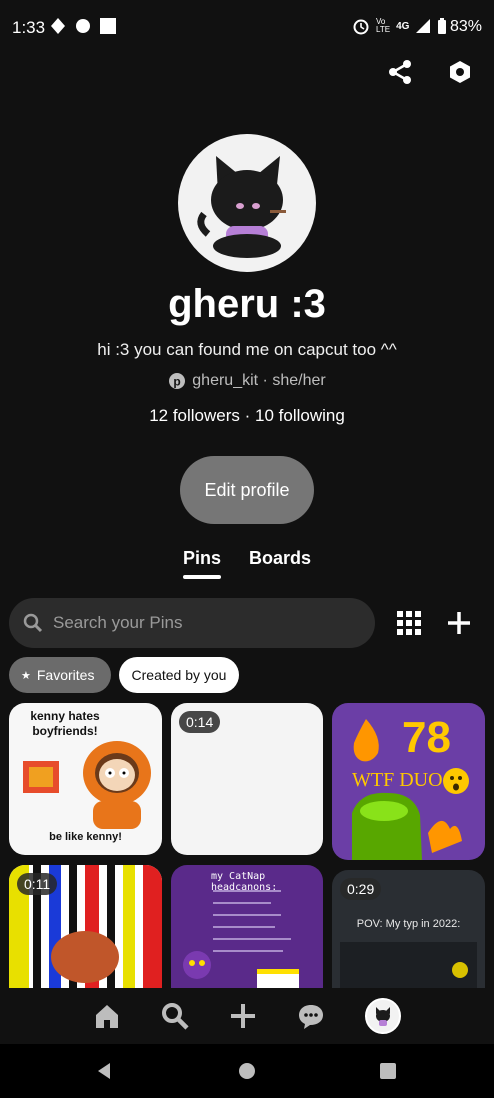 The width and height of the screenshot is (494, 1098). Describe the element at coordinates (243, 1016) in the screenshot. I see `create-icon` at that location.